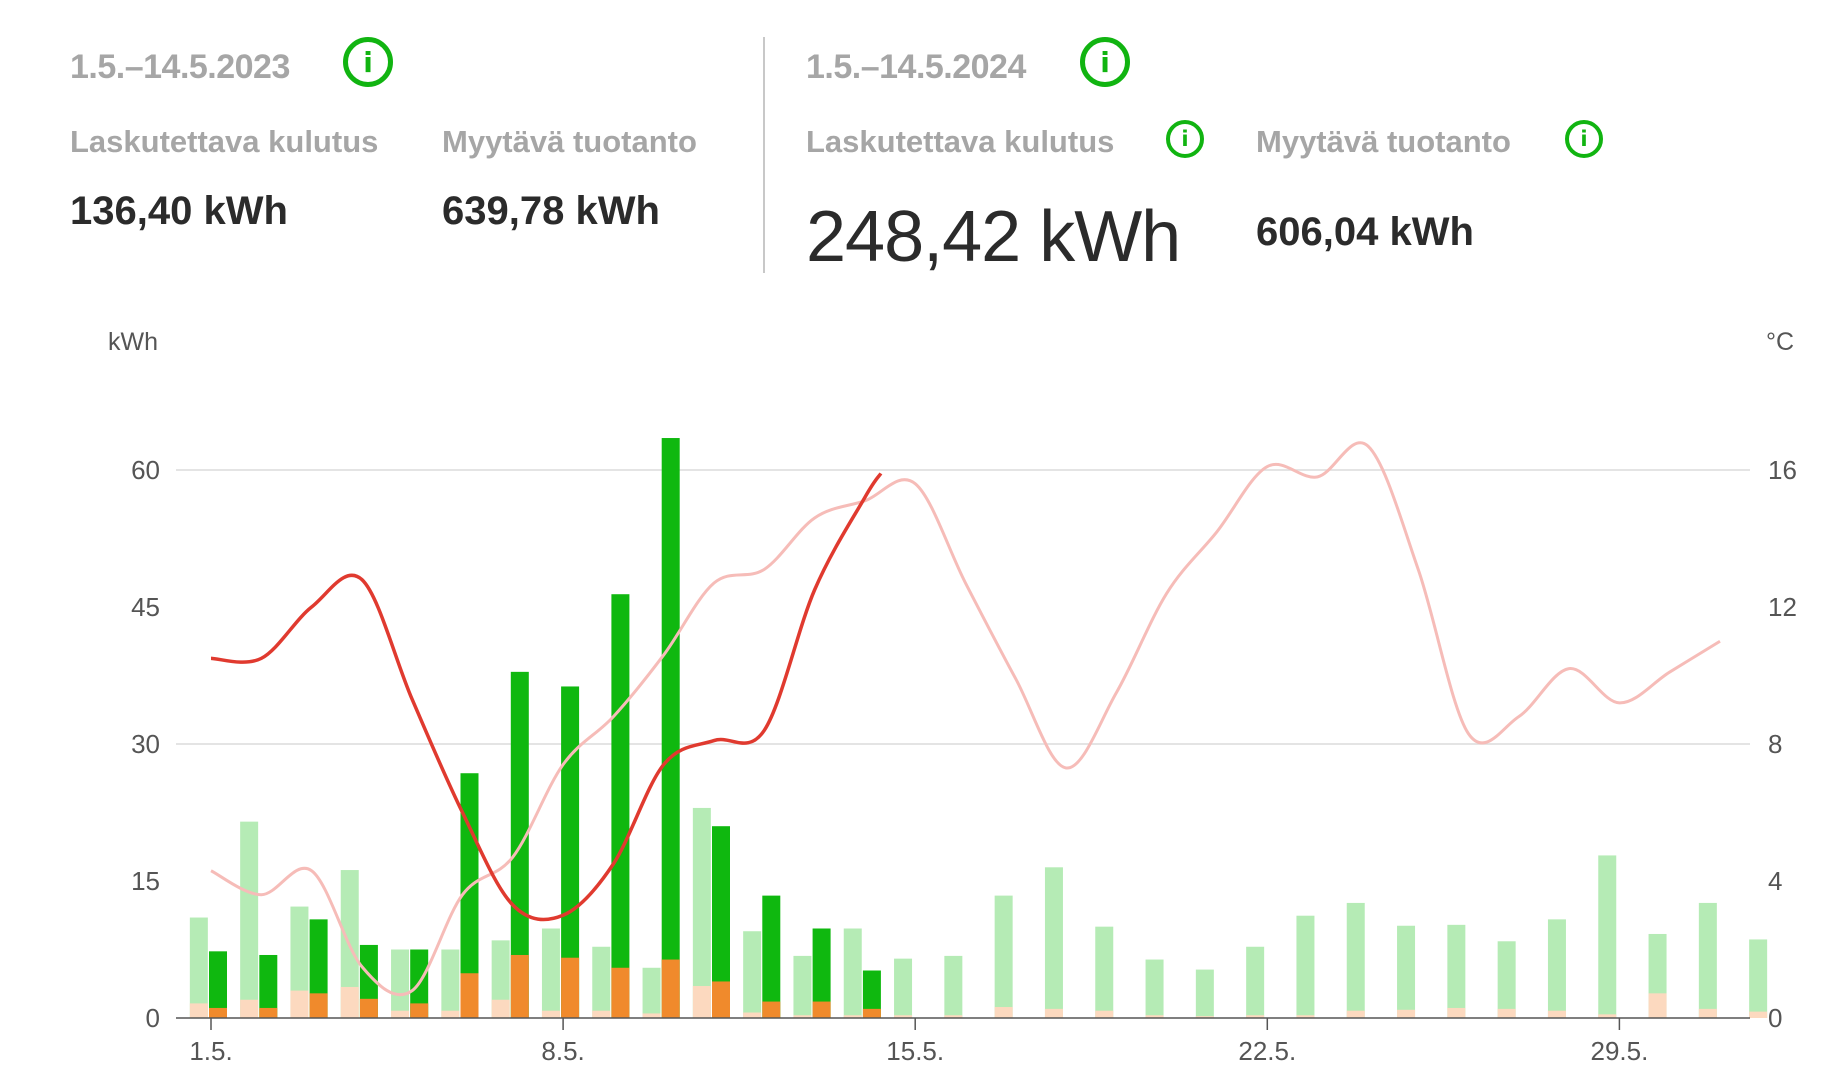  I want to click on y-left-tick-label: 15, so click(145, 881).